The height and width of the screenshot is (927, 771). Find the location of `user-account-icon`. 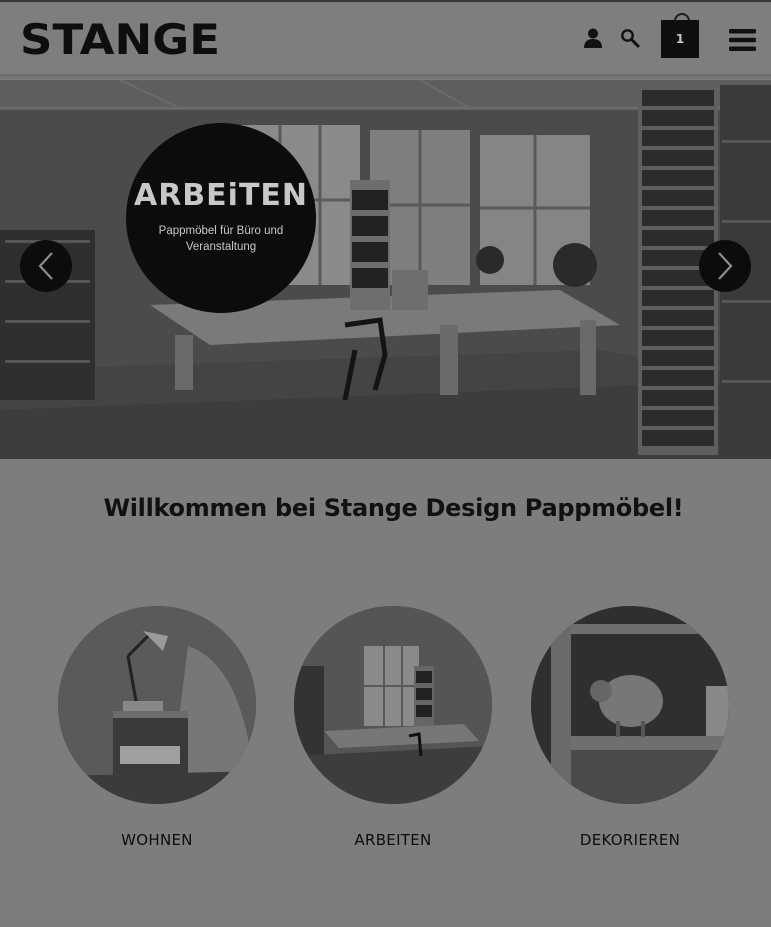

user-account-icon is located at coordinates (593, 38).